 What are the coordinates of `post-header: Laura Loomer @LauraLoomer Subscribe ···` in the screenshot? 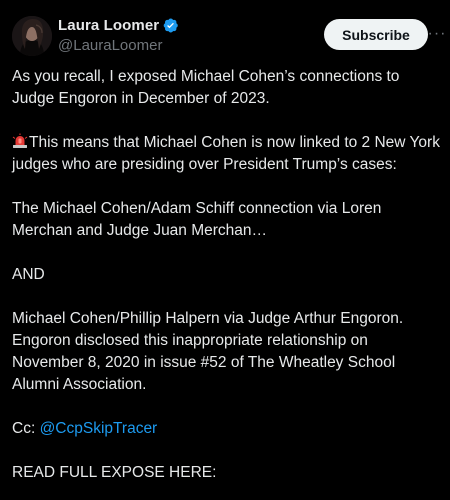 It's located at (228, 36).